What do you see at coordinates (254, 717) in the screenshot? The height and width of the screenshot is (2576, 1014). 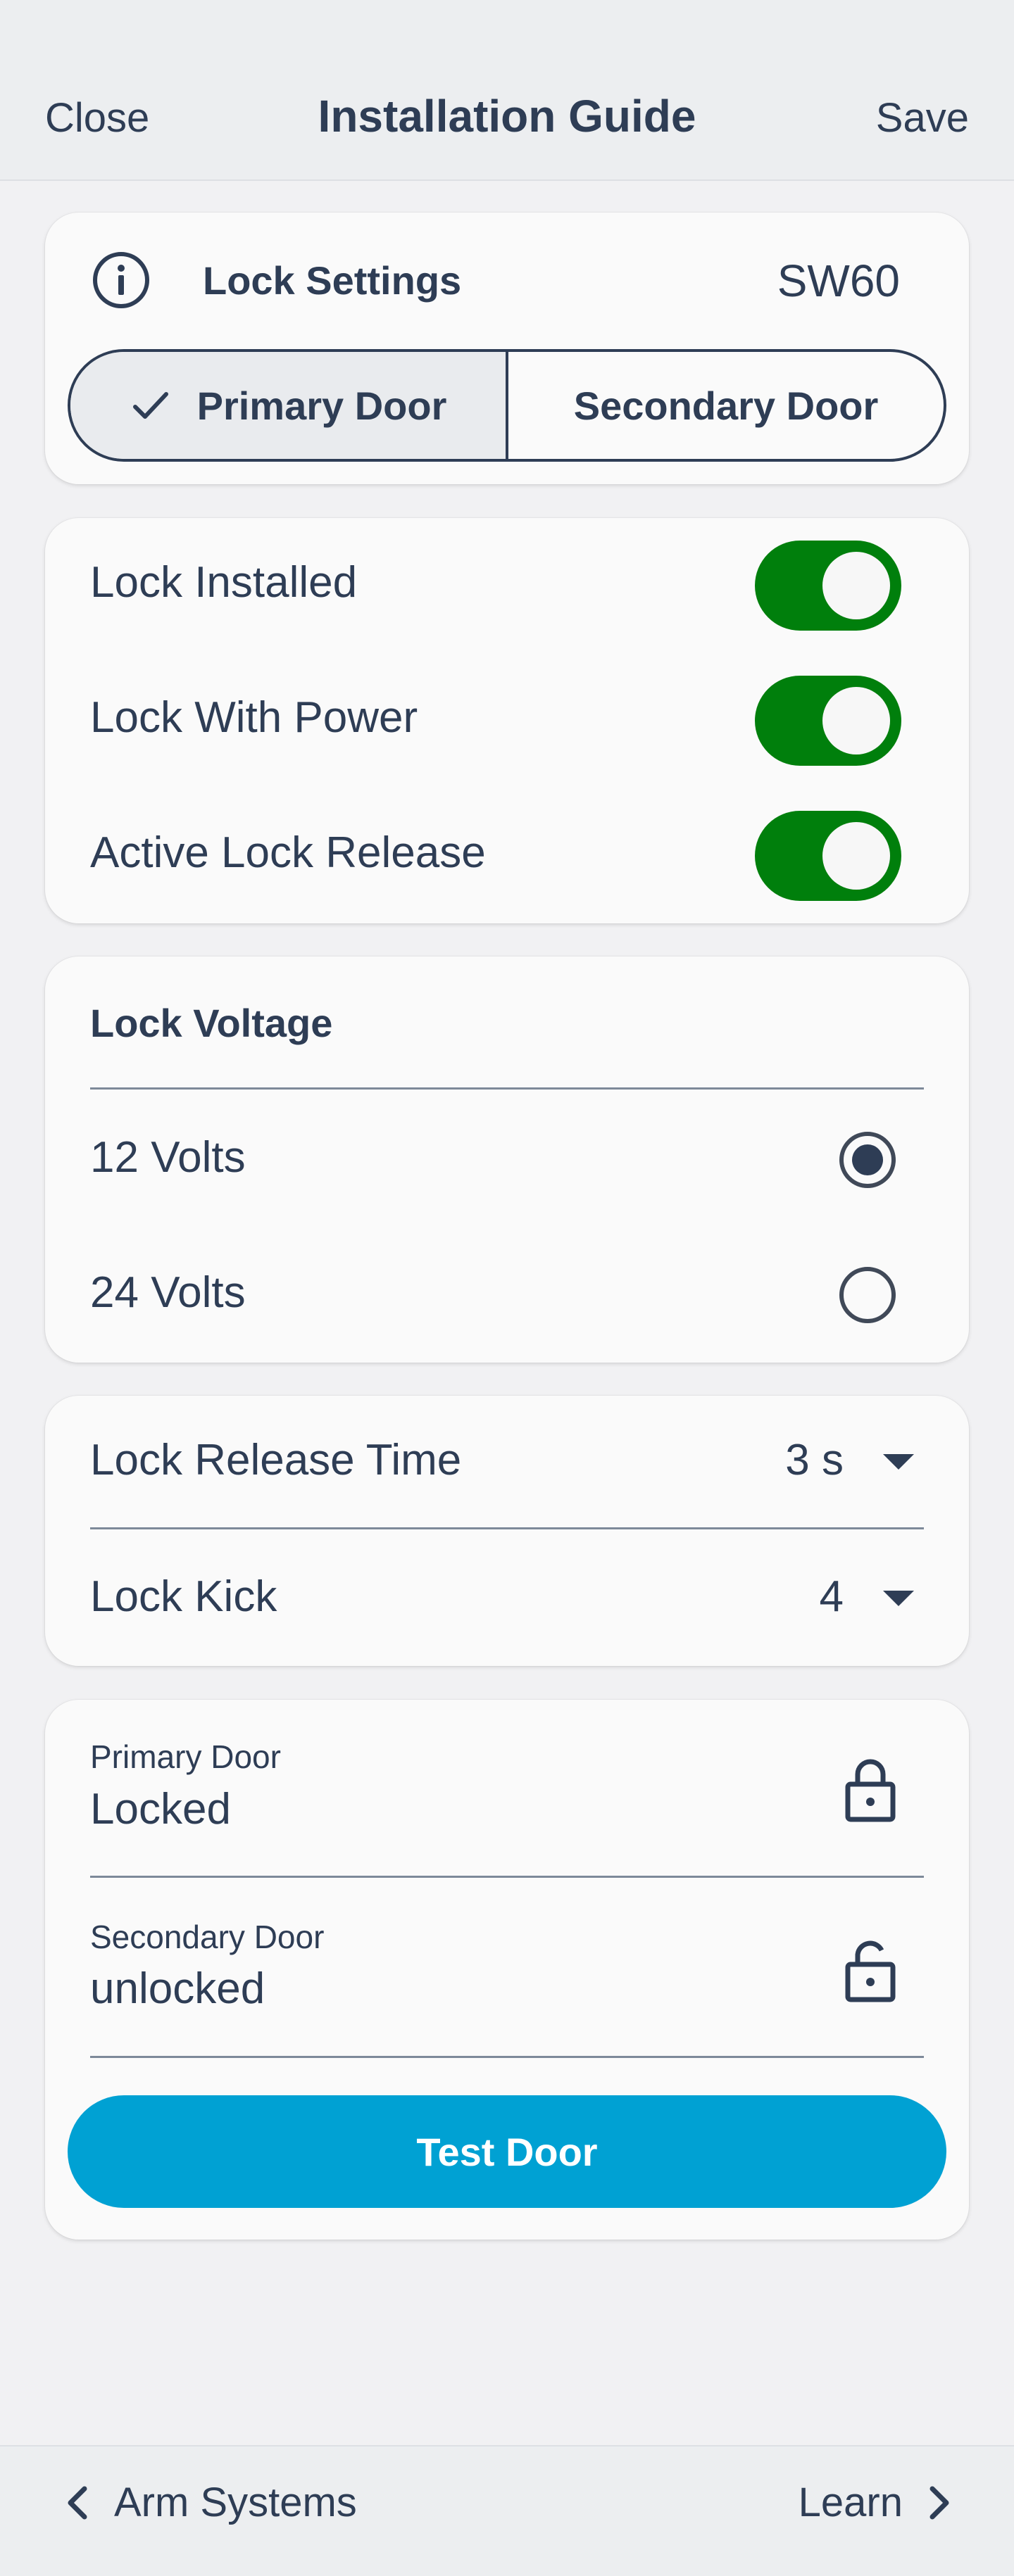 I see `lock-with-power-label: Lock With Power` at bounding box center [254, 717].